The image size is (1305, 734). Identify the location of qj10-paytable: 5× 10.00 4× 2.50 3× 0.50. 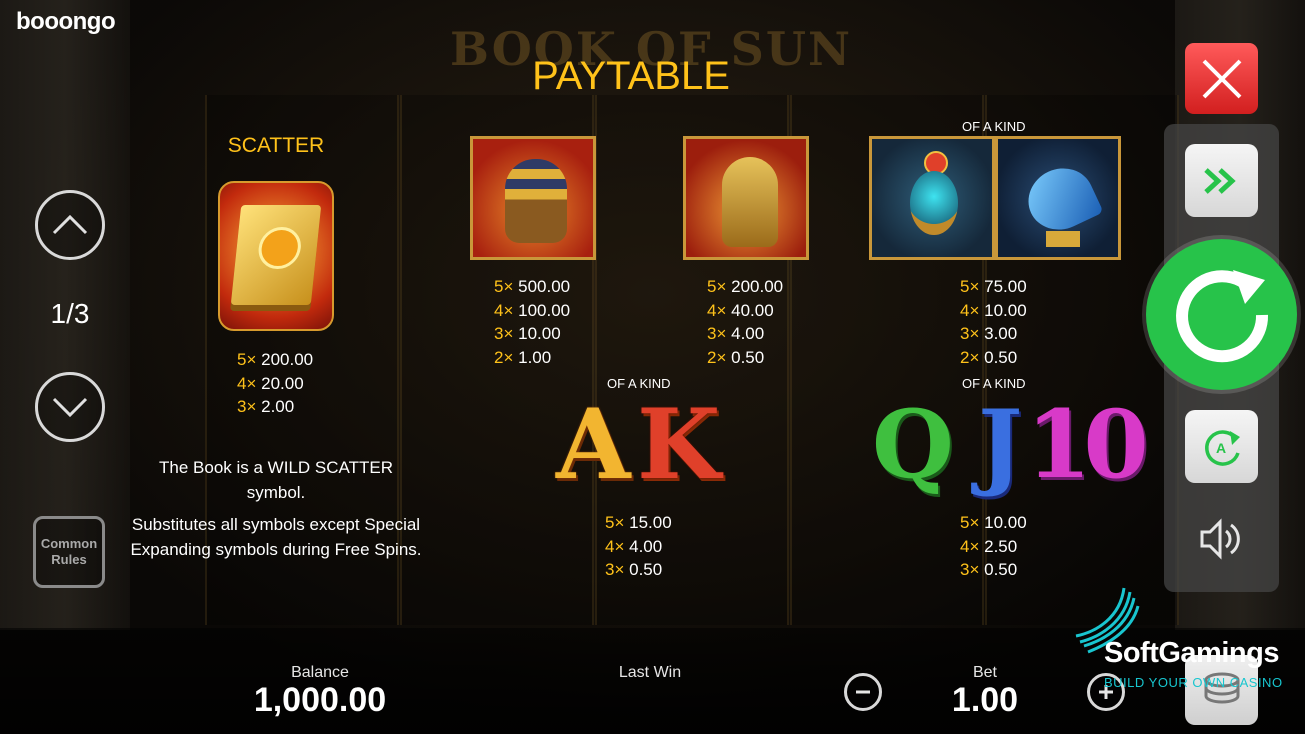
(993, 546).